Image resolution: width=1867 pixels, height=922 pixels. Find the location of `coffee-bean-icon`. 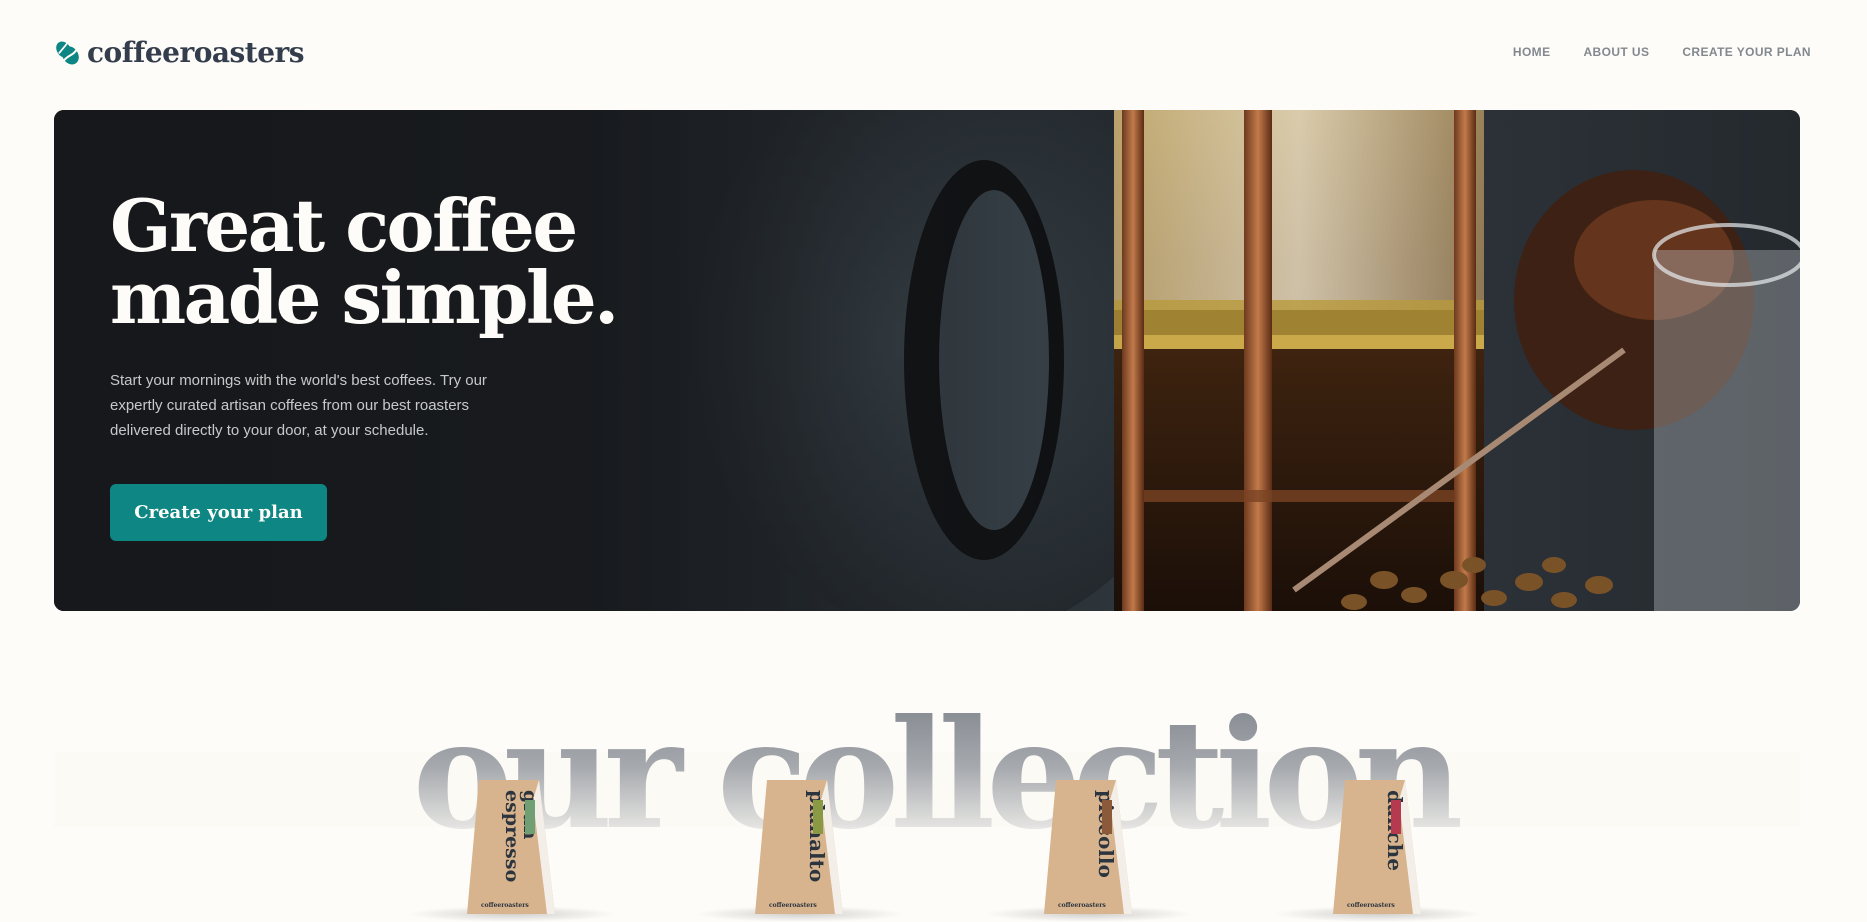

coffee-bean-icon is located at coordinates (67, 52).